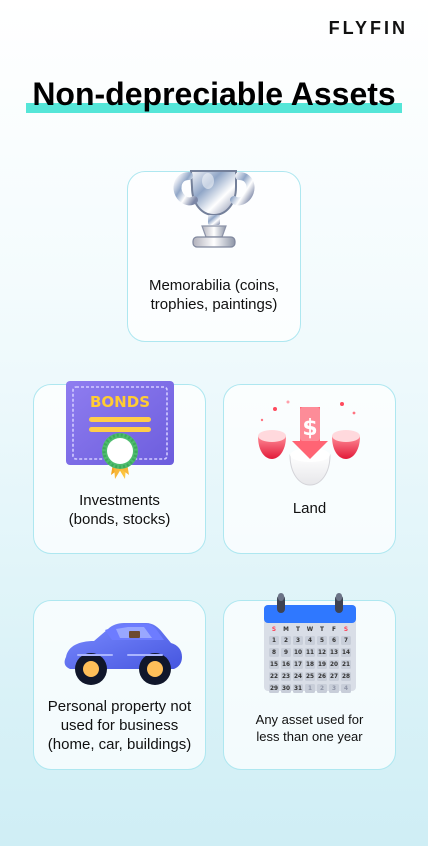 This screenshot has width=428, height=846. I want to click on investments-label: Investments (bonds, stocks), so click(119, 510).